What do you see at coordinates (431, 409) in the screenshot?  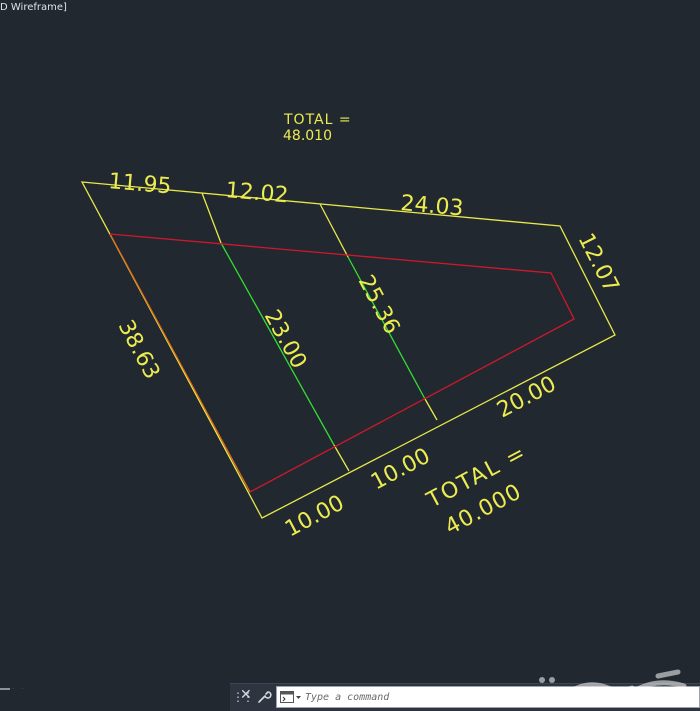 I see `divider-right-lower` at bounding box center [431, 409].